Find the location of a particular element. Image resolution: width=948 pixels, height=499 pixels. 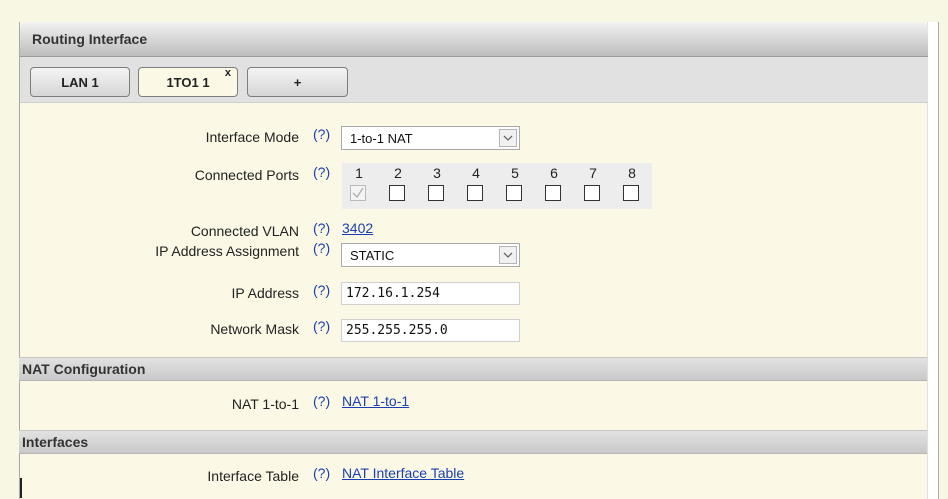

network-mask-label: Network Mask is located at coordinates (254, 329).